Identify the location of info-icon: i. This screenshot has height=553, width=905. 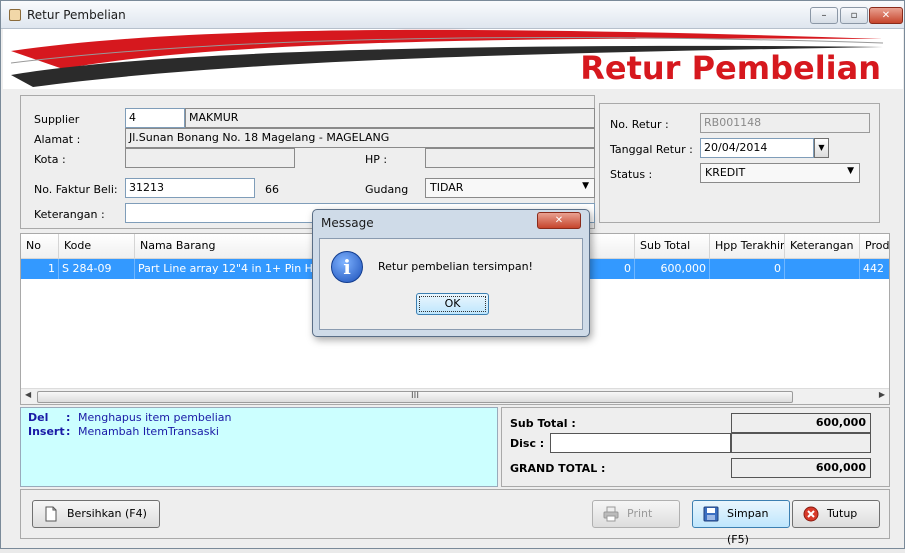
(347, 267).